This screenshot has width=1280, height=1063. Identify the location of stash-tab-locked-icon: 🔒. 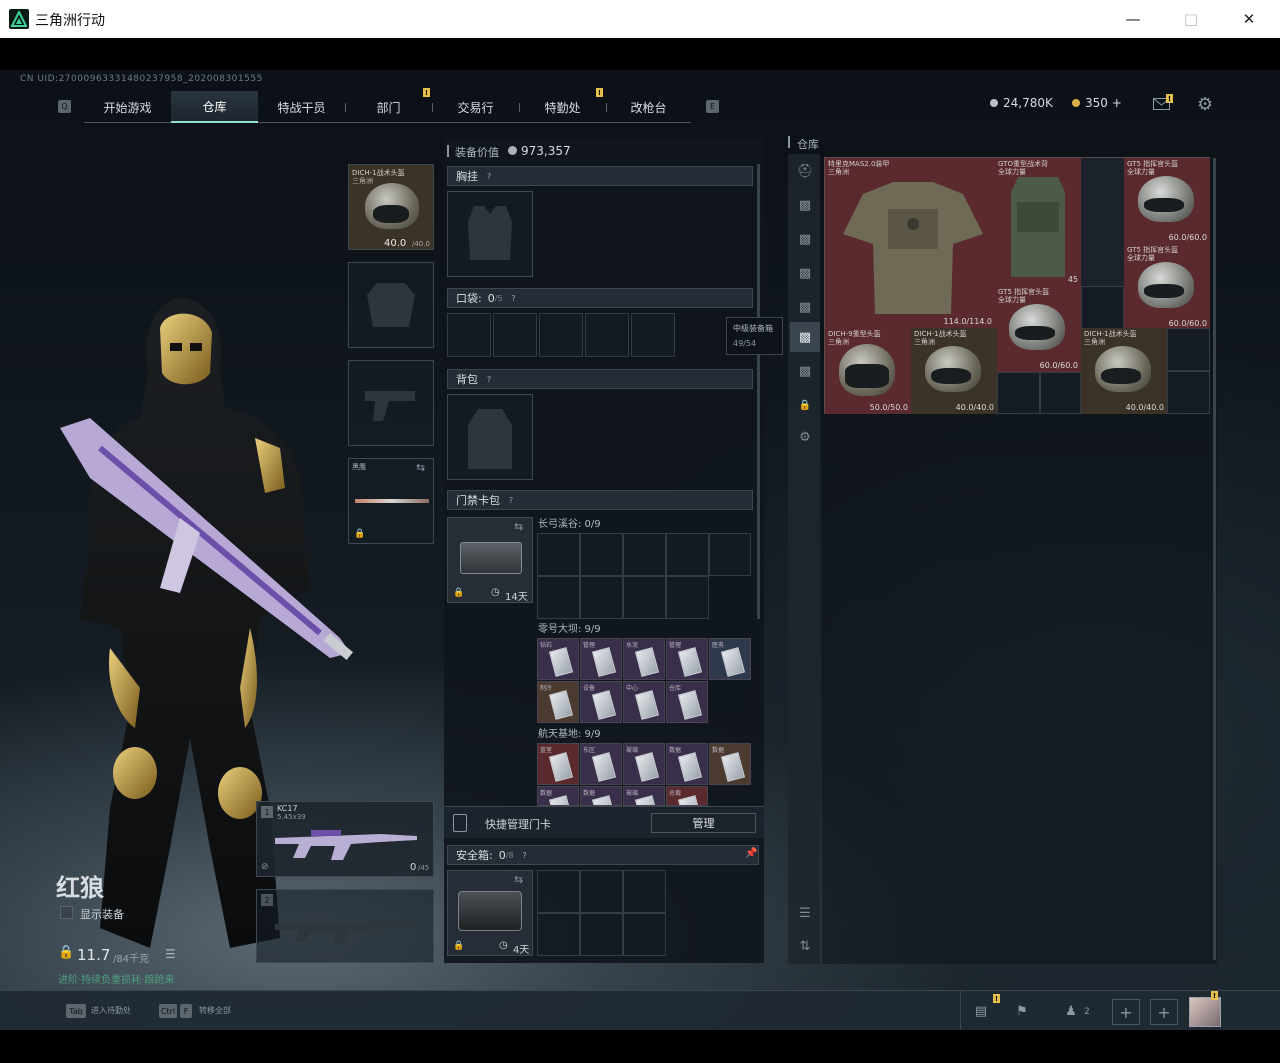
(805, 405).